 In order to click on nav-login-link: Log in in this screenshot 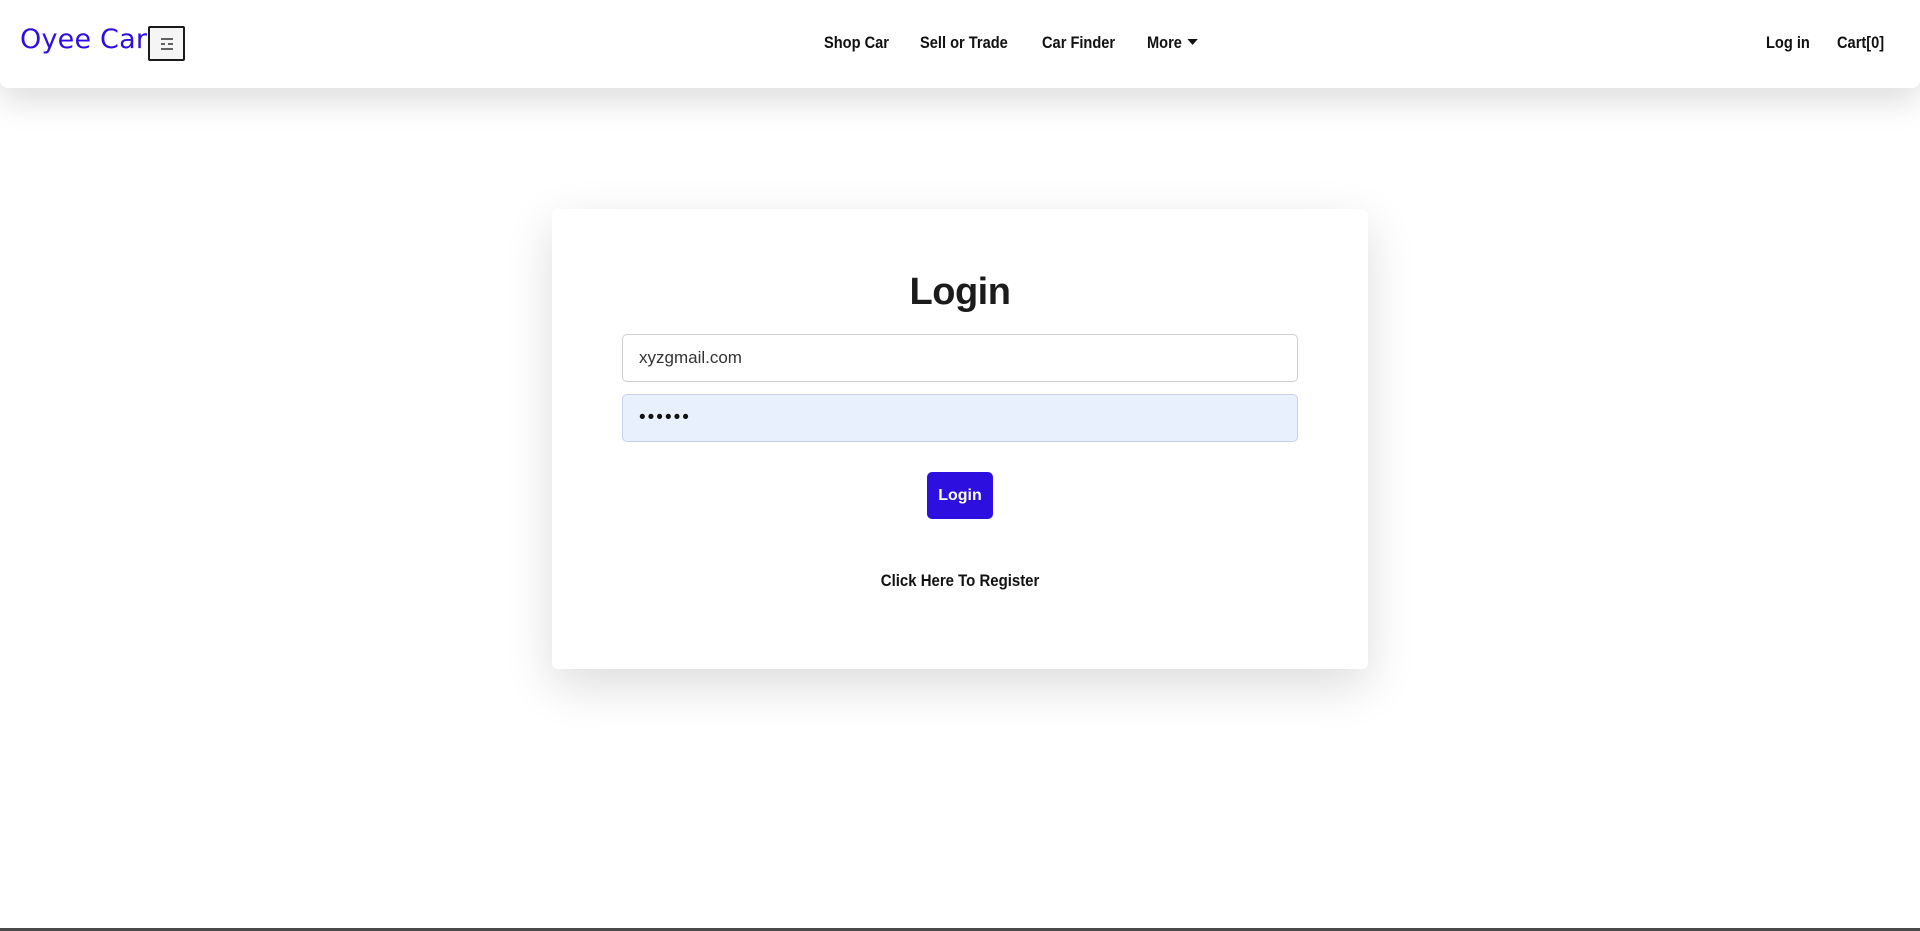, I will do `click(1788, 43)`.